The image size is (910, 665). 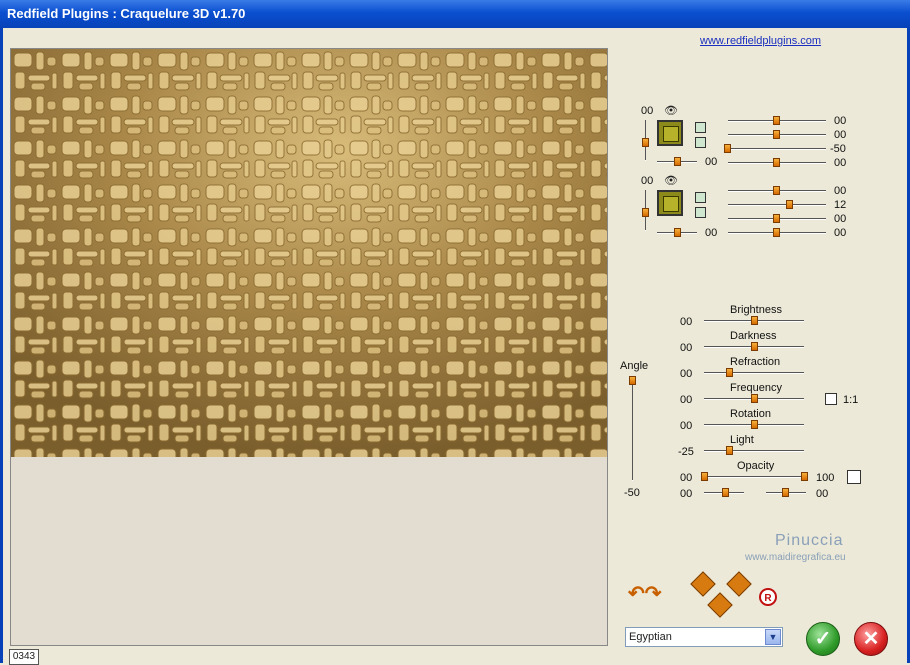 I want to click on check-icon: ✓, so click(x=823, y=639).